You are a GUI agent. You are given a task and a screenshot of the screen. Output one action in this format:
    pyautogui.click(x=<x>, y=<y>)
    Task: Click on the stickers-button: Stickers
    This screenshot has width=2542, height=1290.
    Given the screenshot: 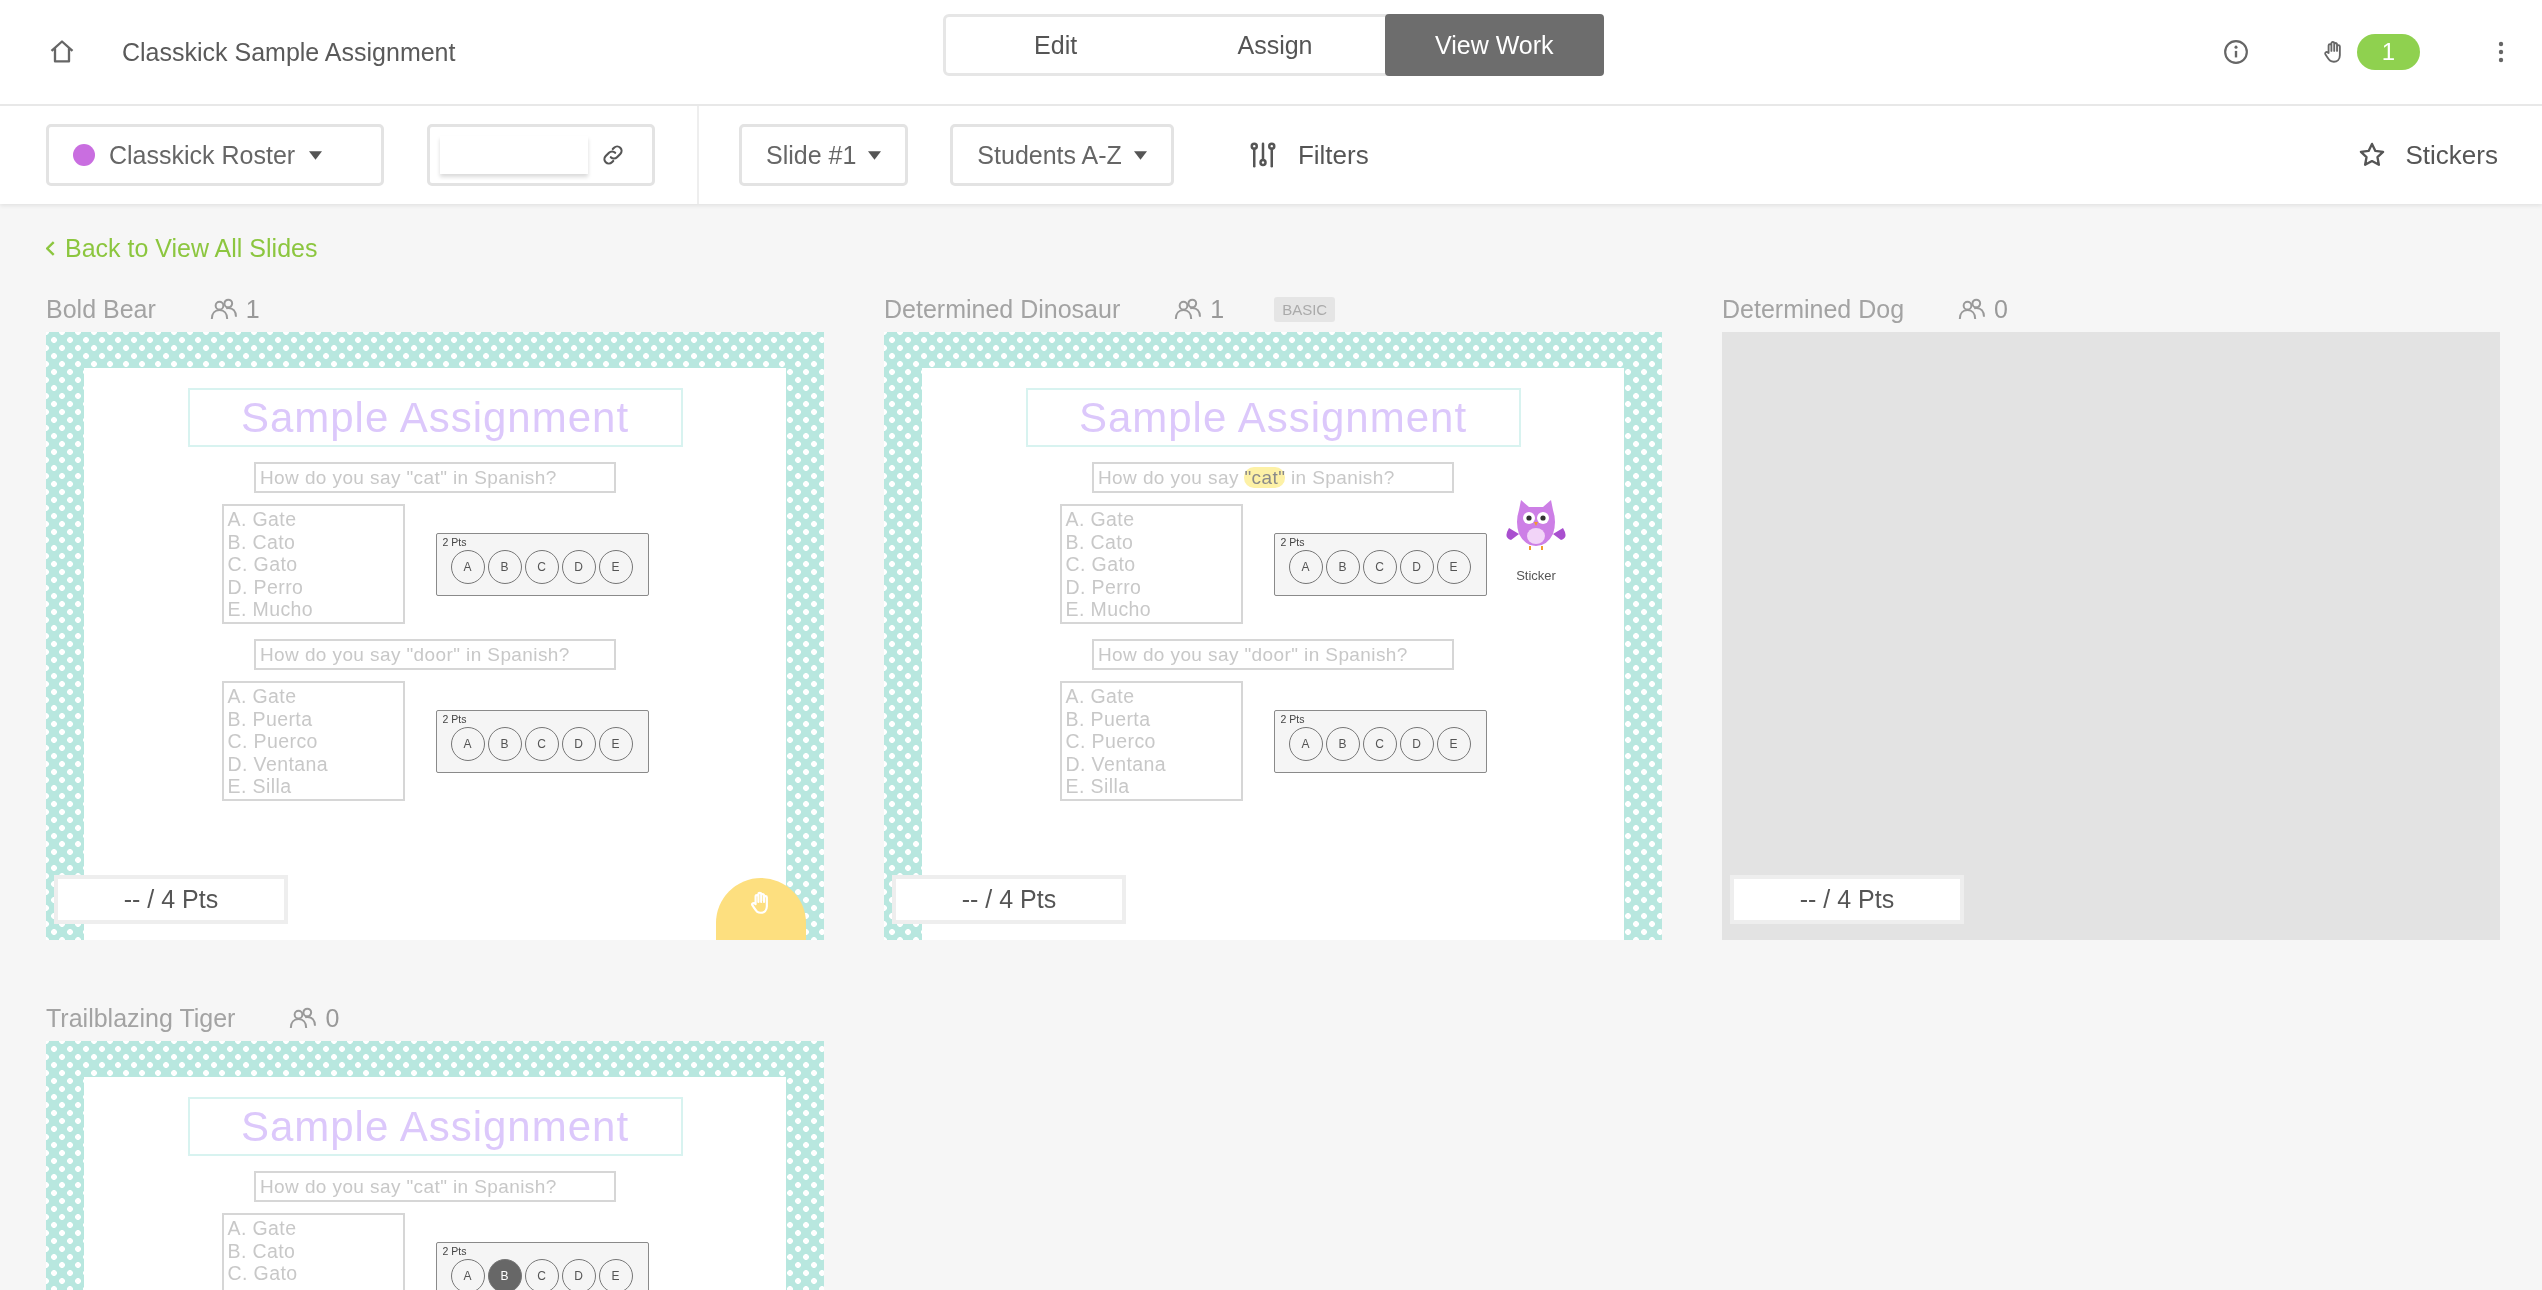 What is the action you would take?
    pyautogui.click(x=2427, y=155)
    